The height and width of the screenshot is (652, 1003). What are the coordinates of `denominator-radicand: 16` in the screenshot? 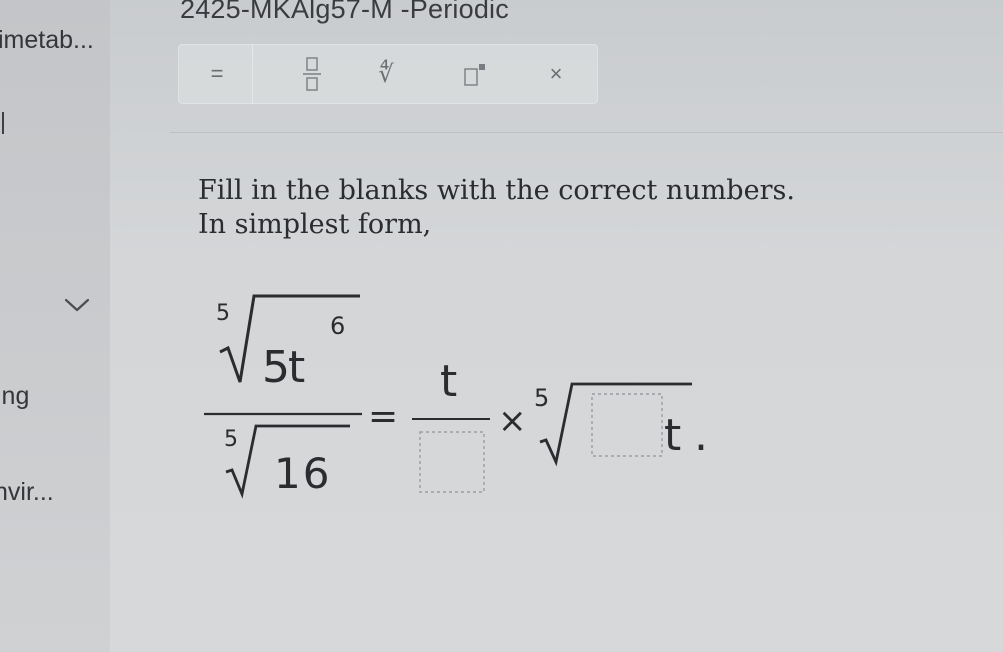 It's located at (302, 473).